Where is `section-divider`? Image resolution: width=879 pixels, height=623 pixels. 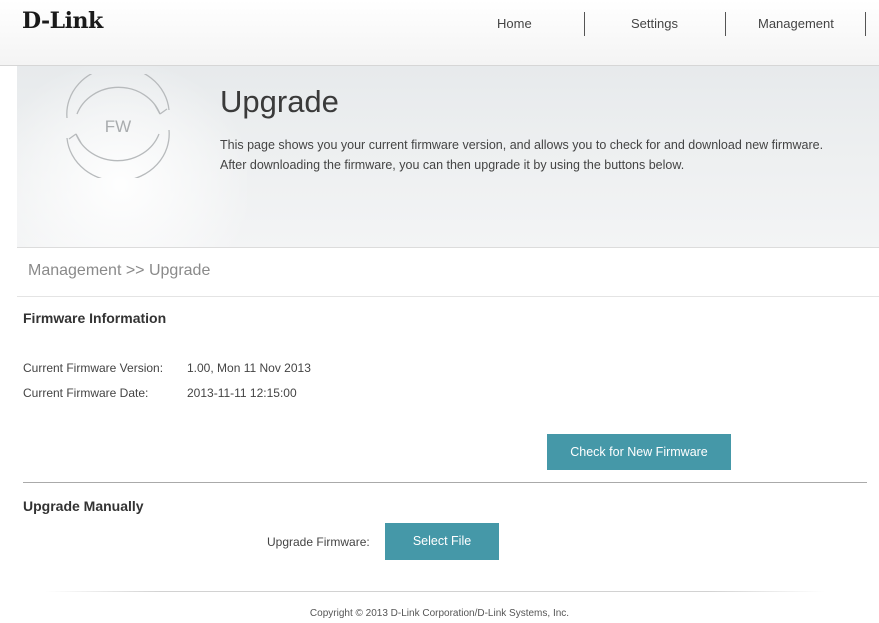 section-divider is located at coordinates (445, 482).